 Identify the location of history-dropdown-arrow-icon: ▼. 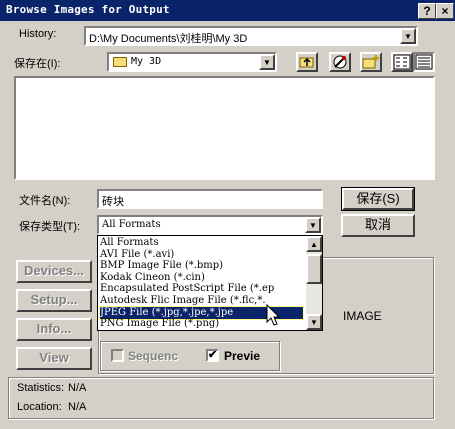
(408, 36).